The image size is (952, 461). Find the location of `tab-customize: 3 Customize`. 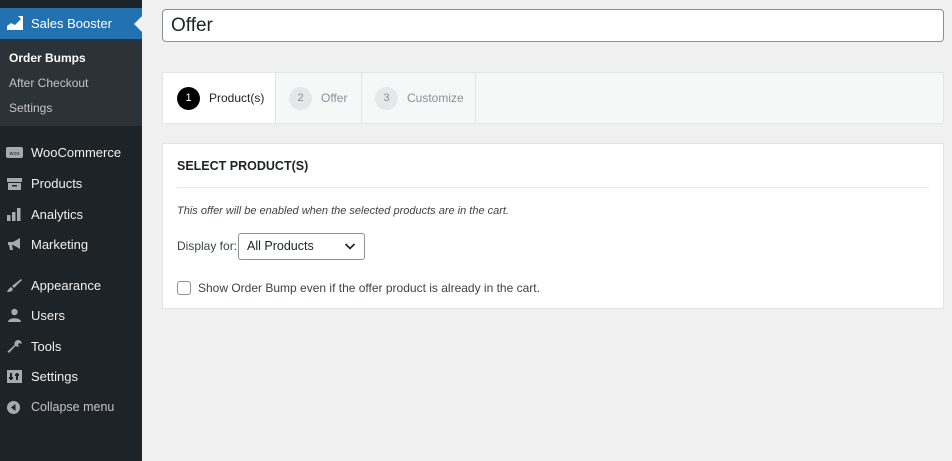

tab-customize: 3 Customize is located at coordinates (418, 98).